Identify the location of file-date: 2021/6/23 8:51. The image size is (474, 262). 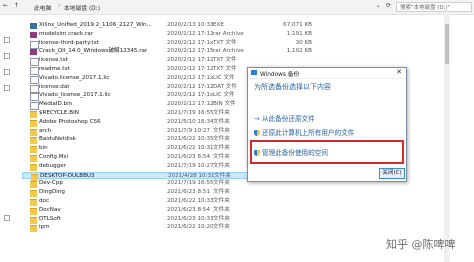
(189, 192).